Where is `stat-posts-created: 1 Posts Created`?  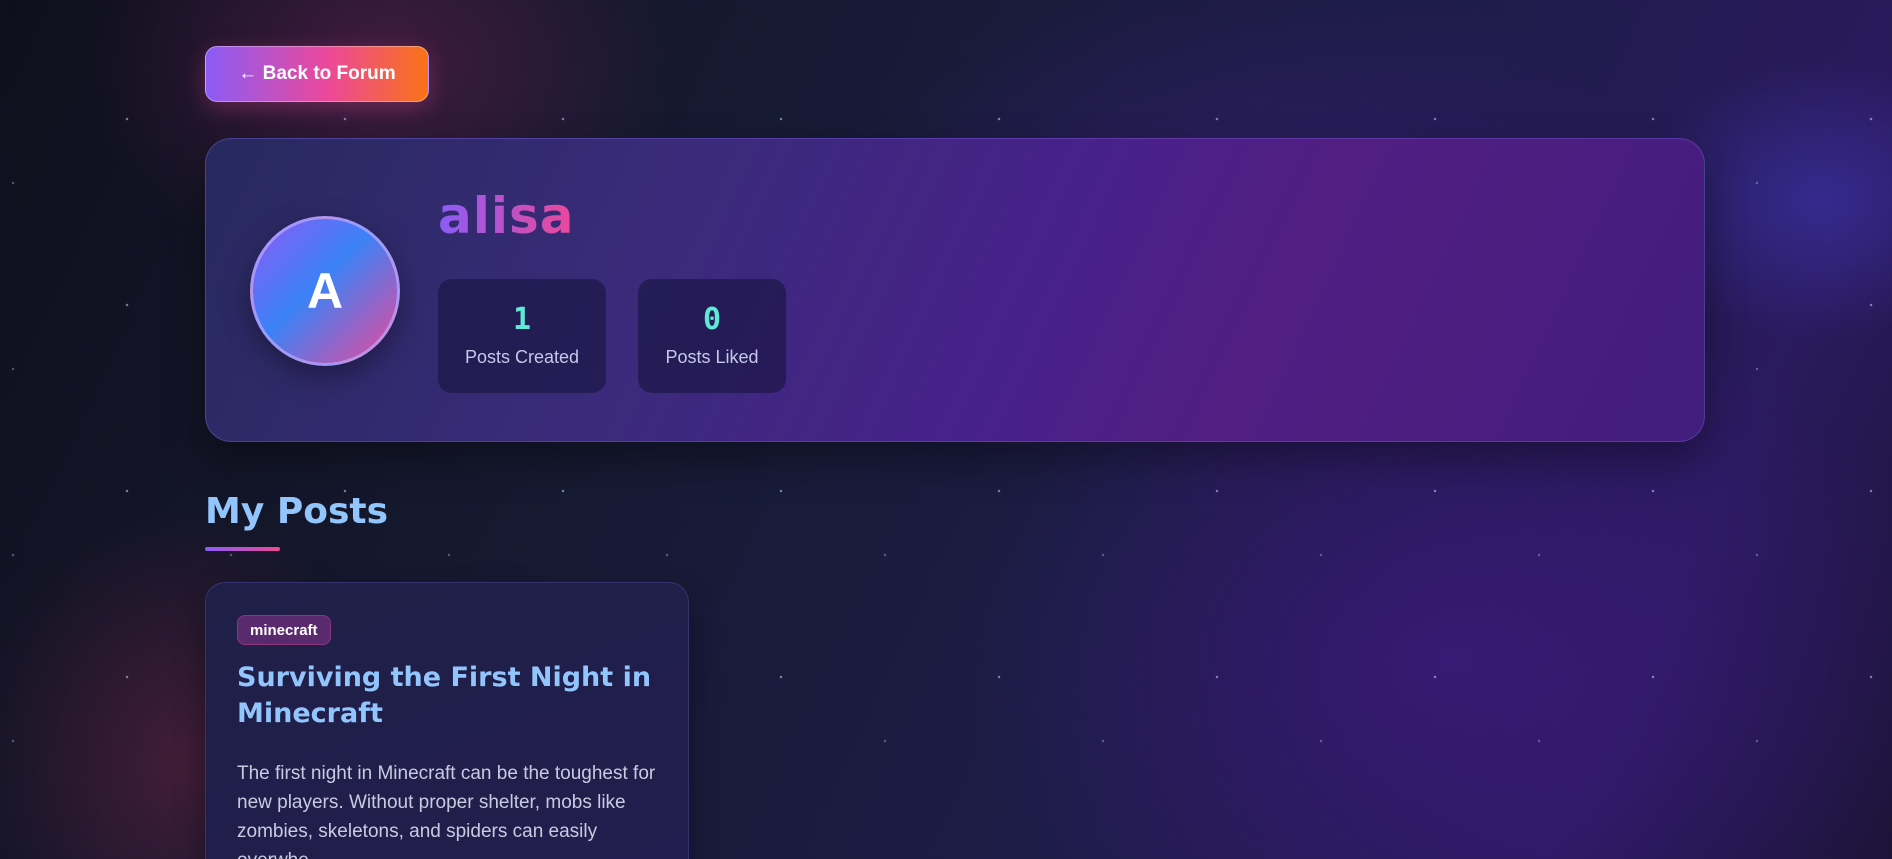 stat-posts-created: 1 Posts Created is located at coordinates (522, 336).